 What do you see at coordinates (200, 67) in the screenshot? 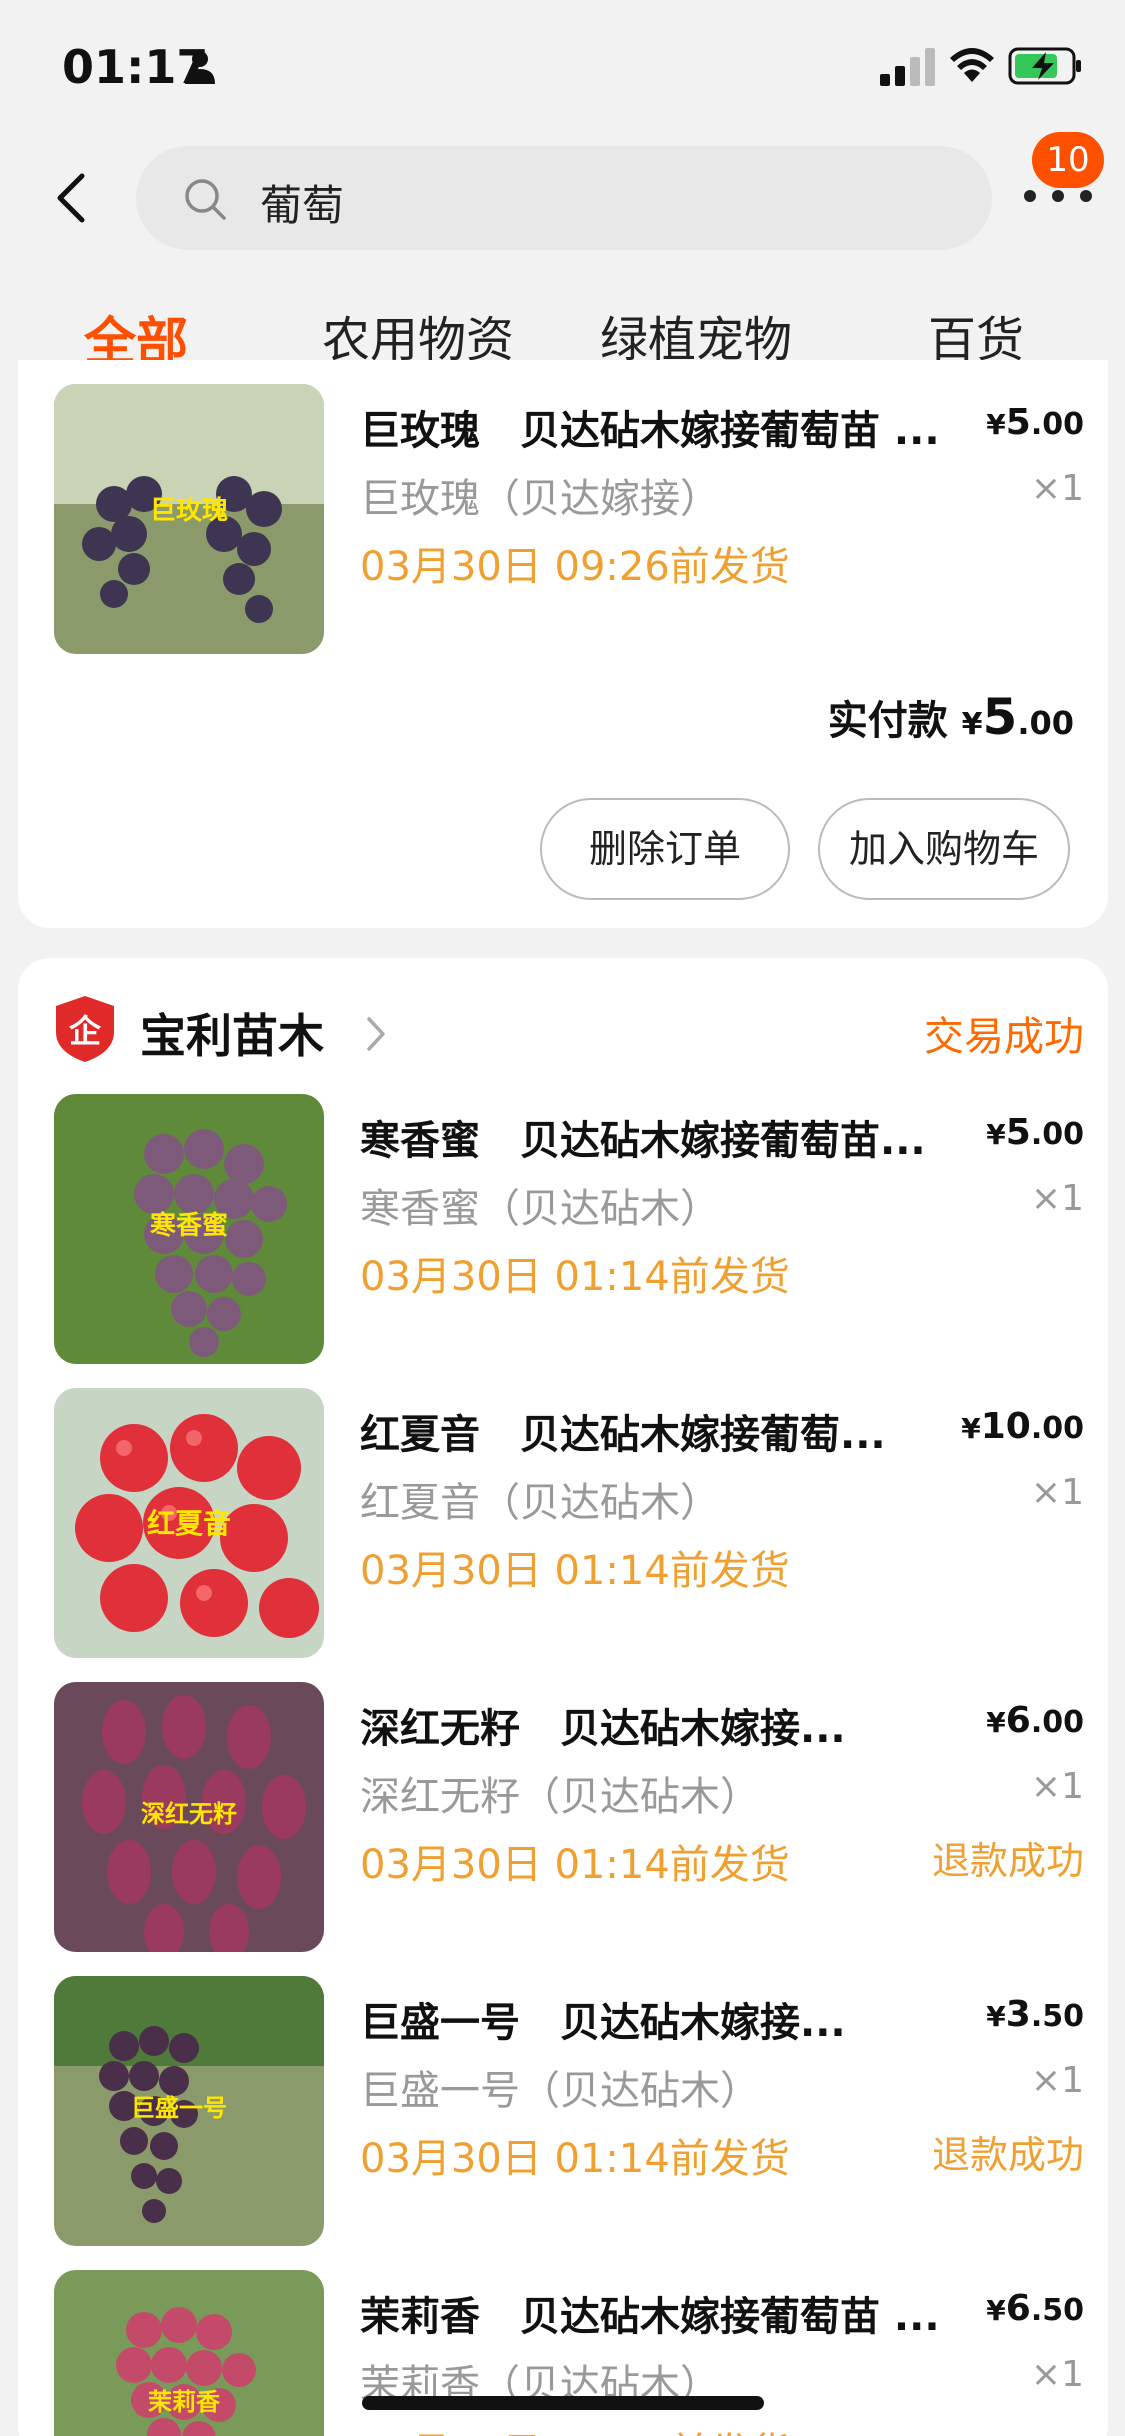
I see `person-icon` at bounding box center [200, 67].